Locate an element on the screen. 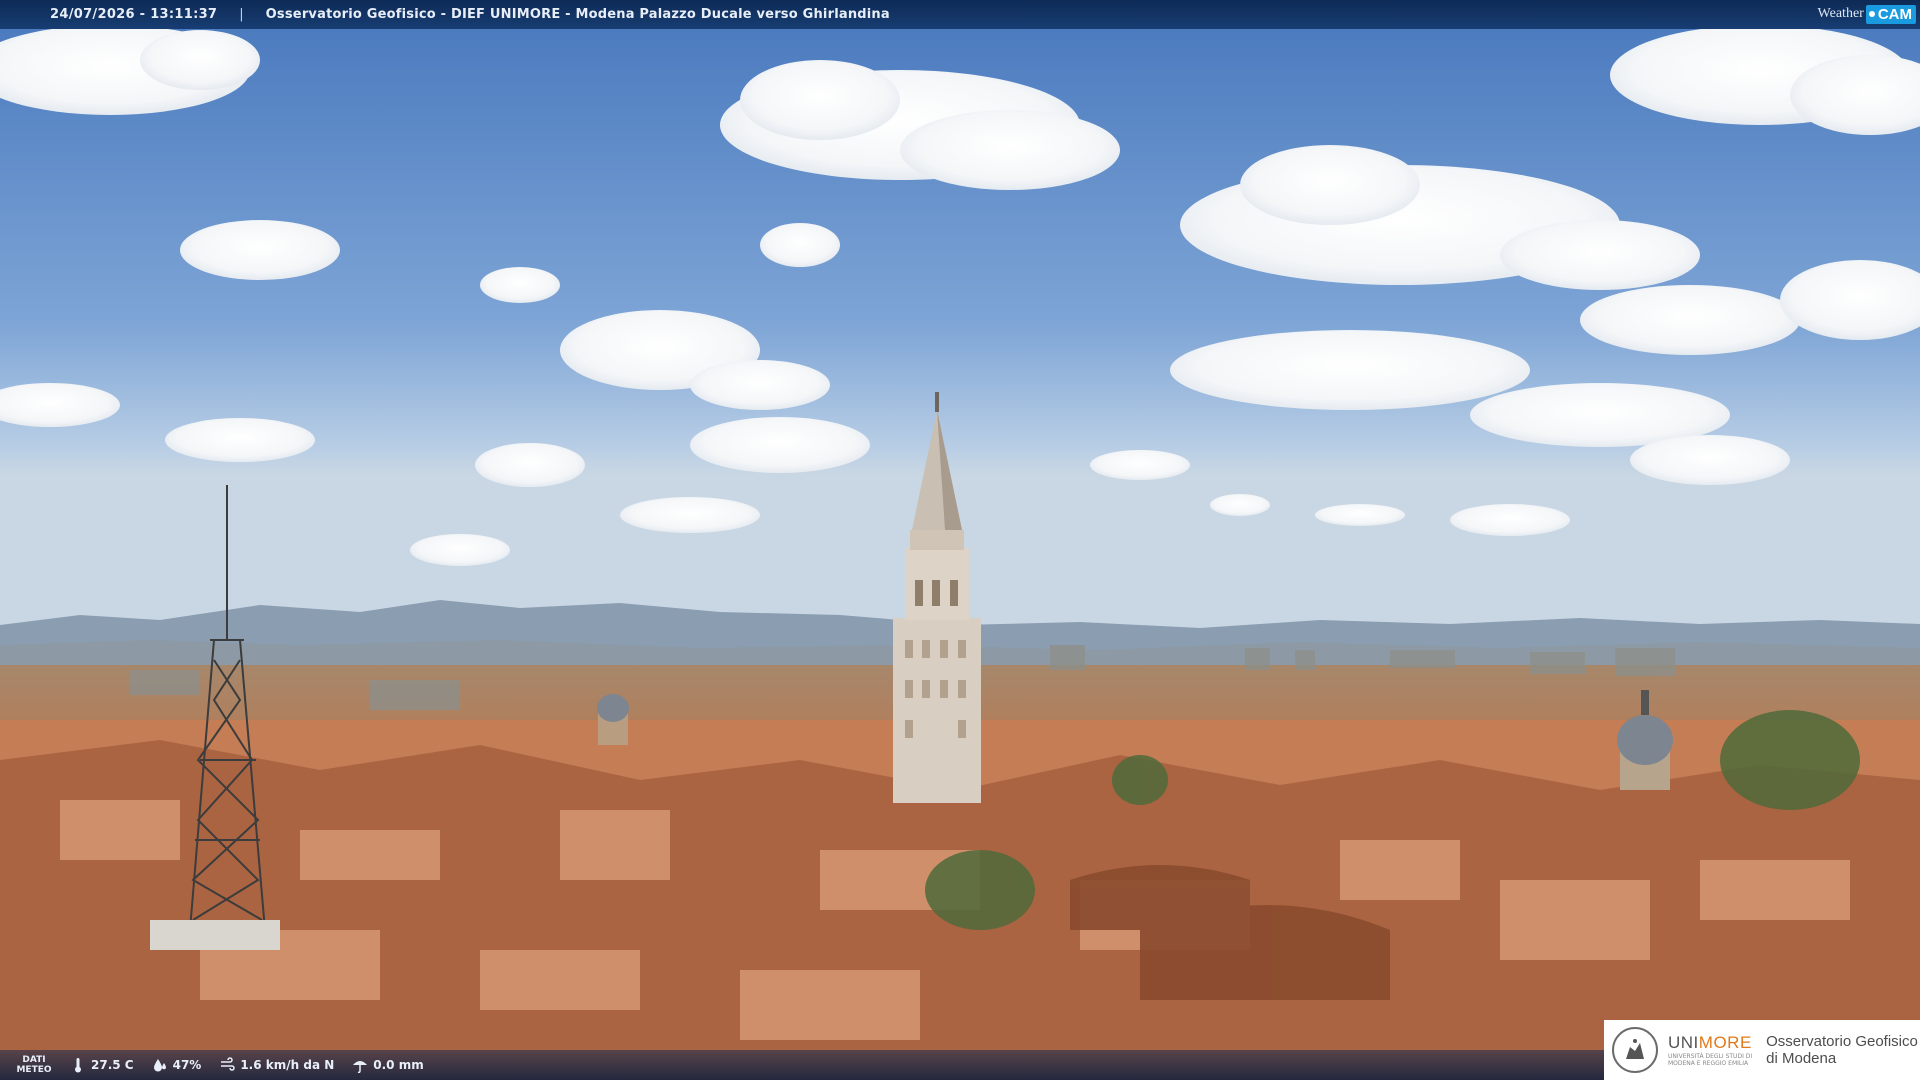 This screenshot has height=1080, width=1920. rain-icon is located at coordinates (360, 1065).